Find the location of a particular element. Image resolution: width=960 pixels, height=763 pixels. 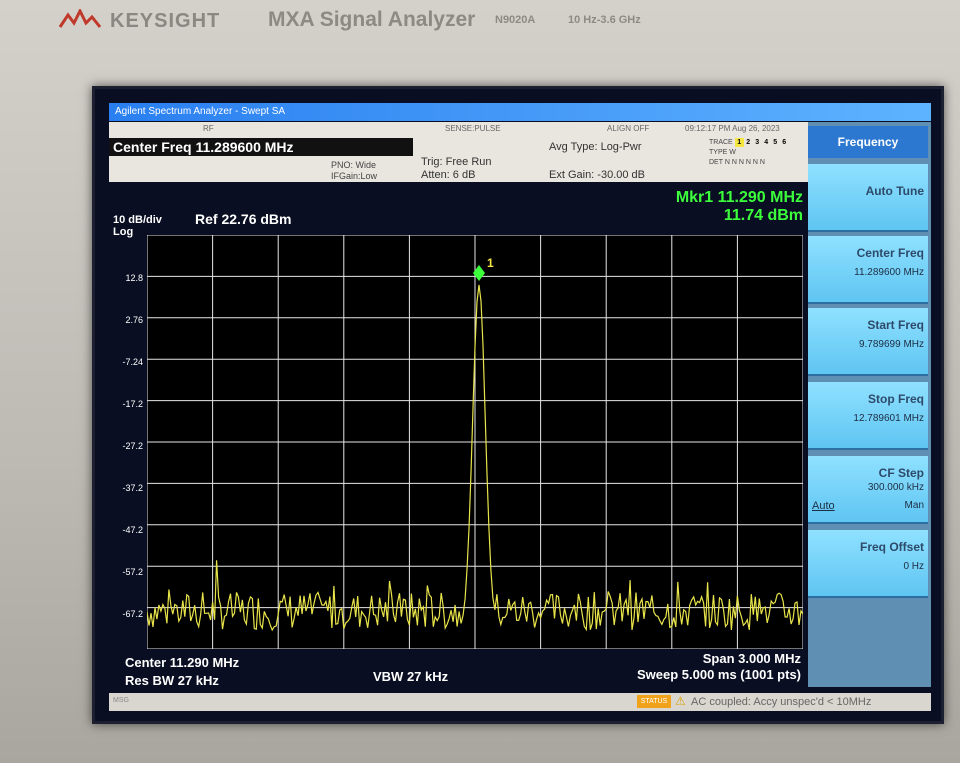

y-label: -7.24 is located at coordinates (132, 362).